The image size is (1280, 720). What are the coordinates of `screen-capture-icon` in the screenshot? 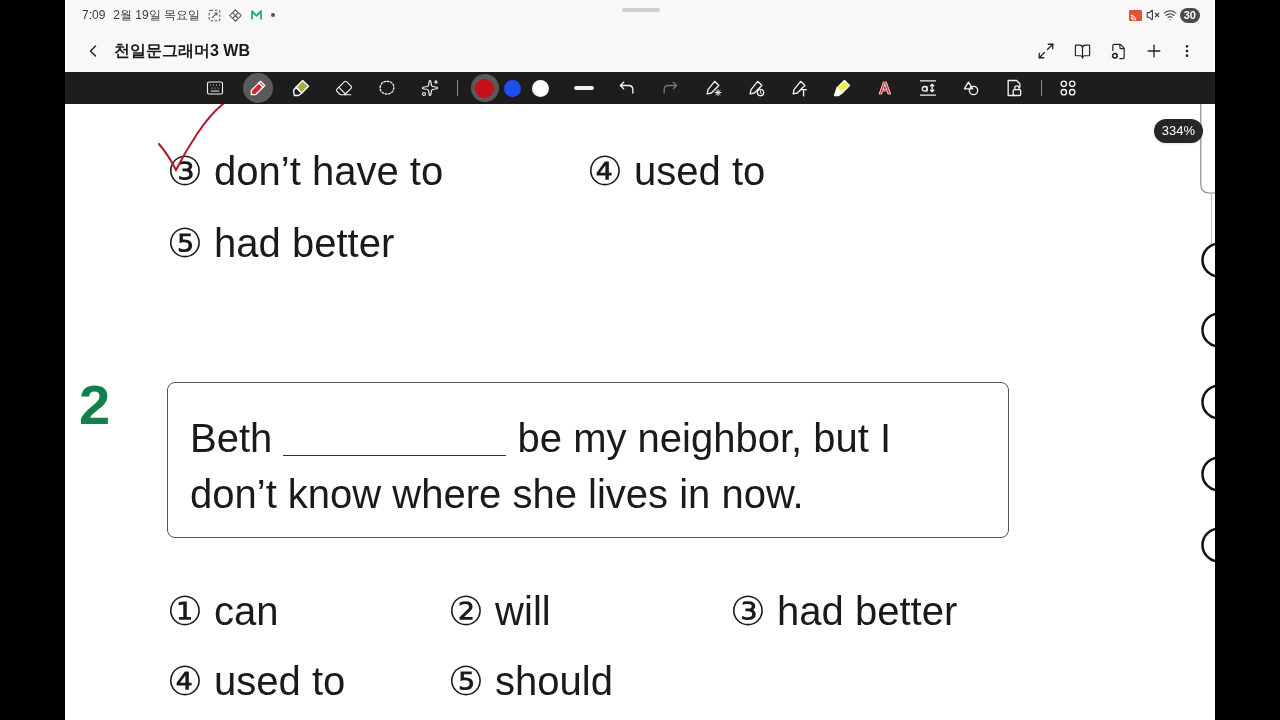 It's located at (215, 15).